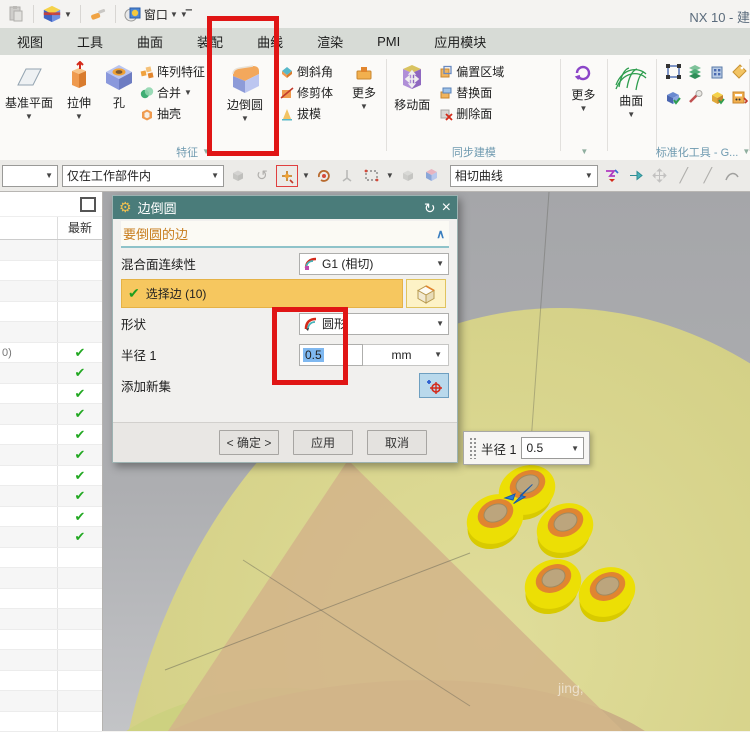 The height and width of the screenshot is (732, 750). What do you see at coordinates (612, 176) in the screenshot?
I see `intersection-stop-icon` at bounding box center [612, 176].